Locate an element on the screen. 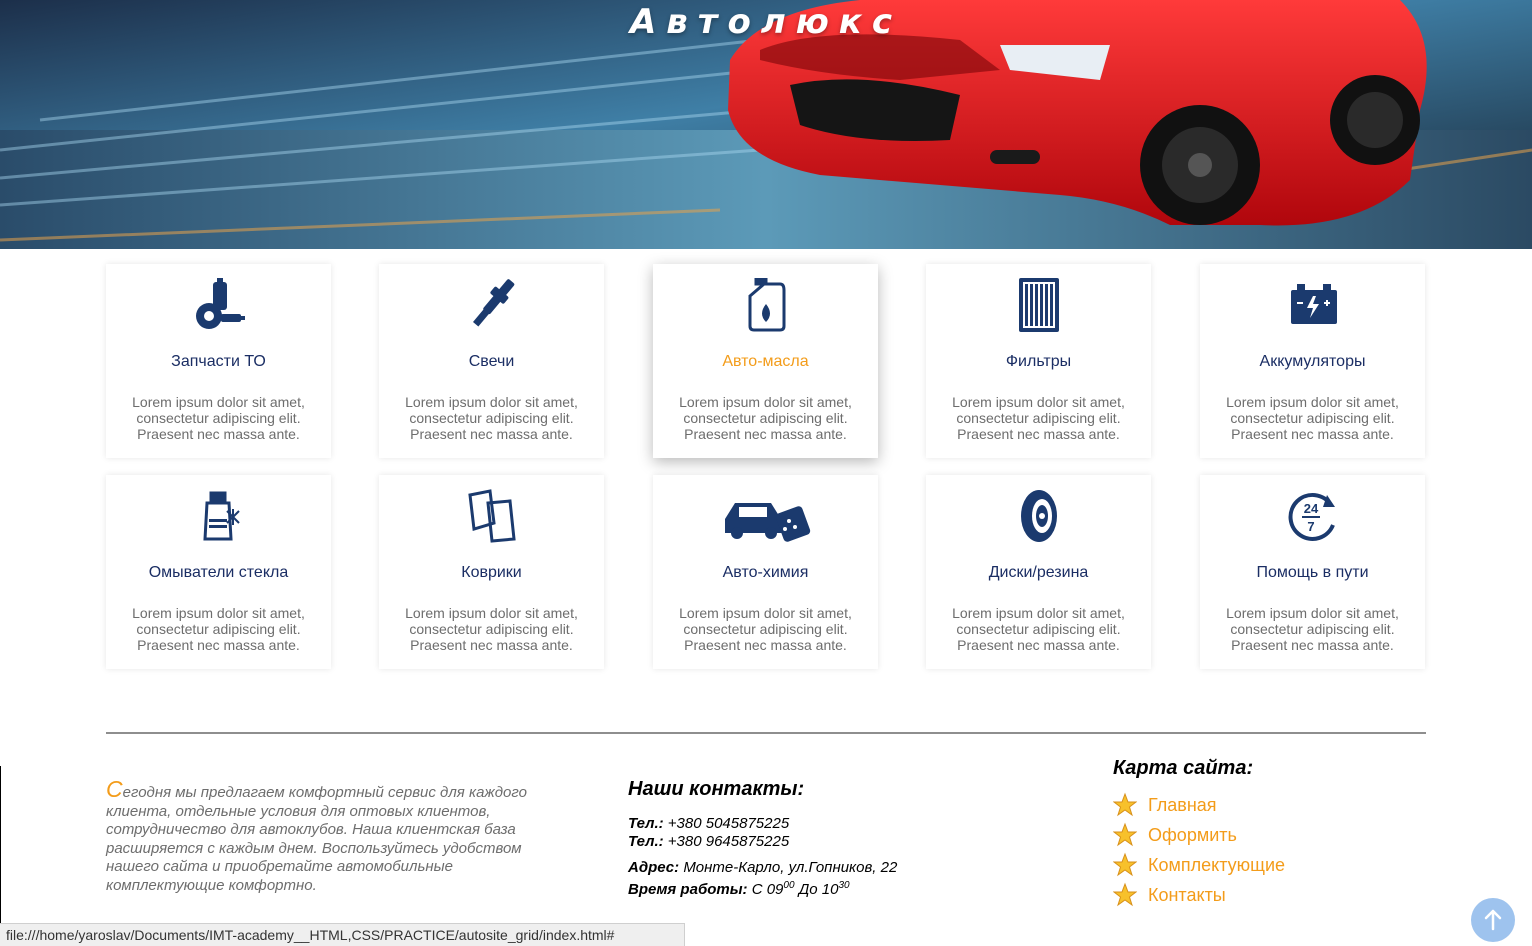 This screenshot has width=1532, height=946. card-title: Коврики is located at coordinates (491, 572).